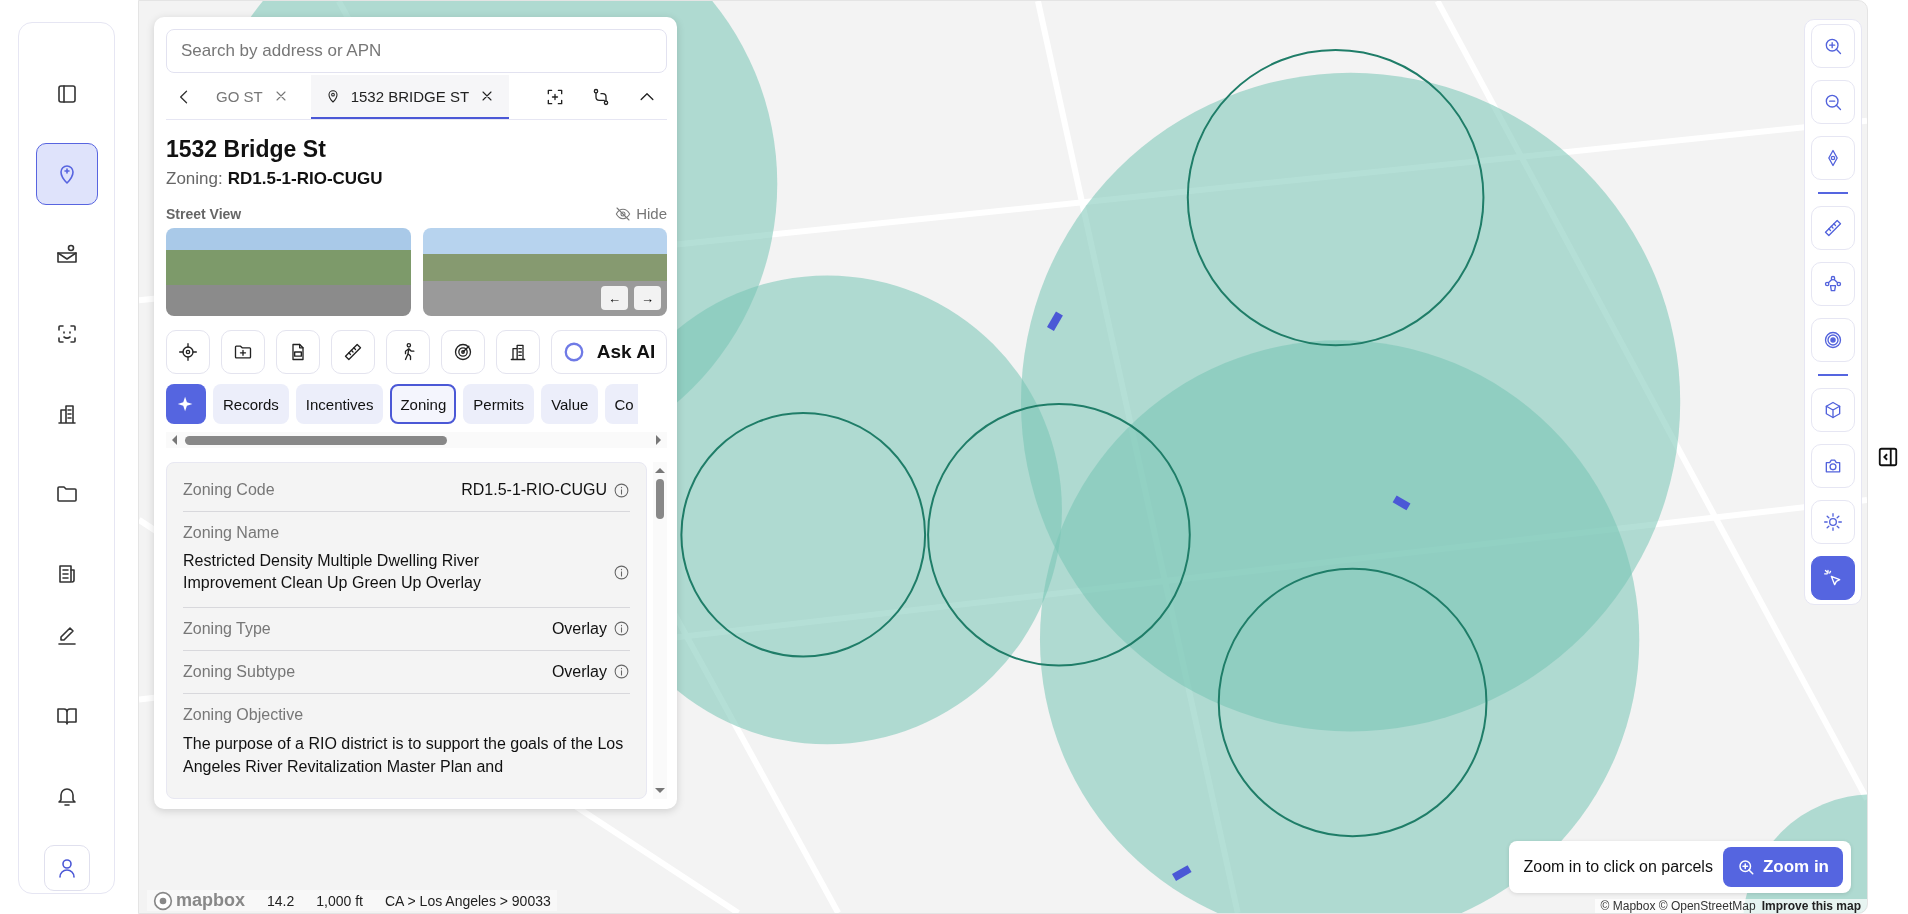 The image size is (1908, 914). I want to click on address-tab: GO ST, so click(252, 97).